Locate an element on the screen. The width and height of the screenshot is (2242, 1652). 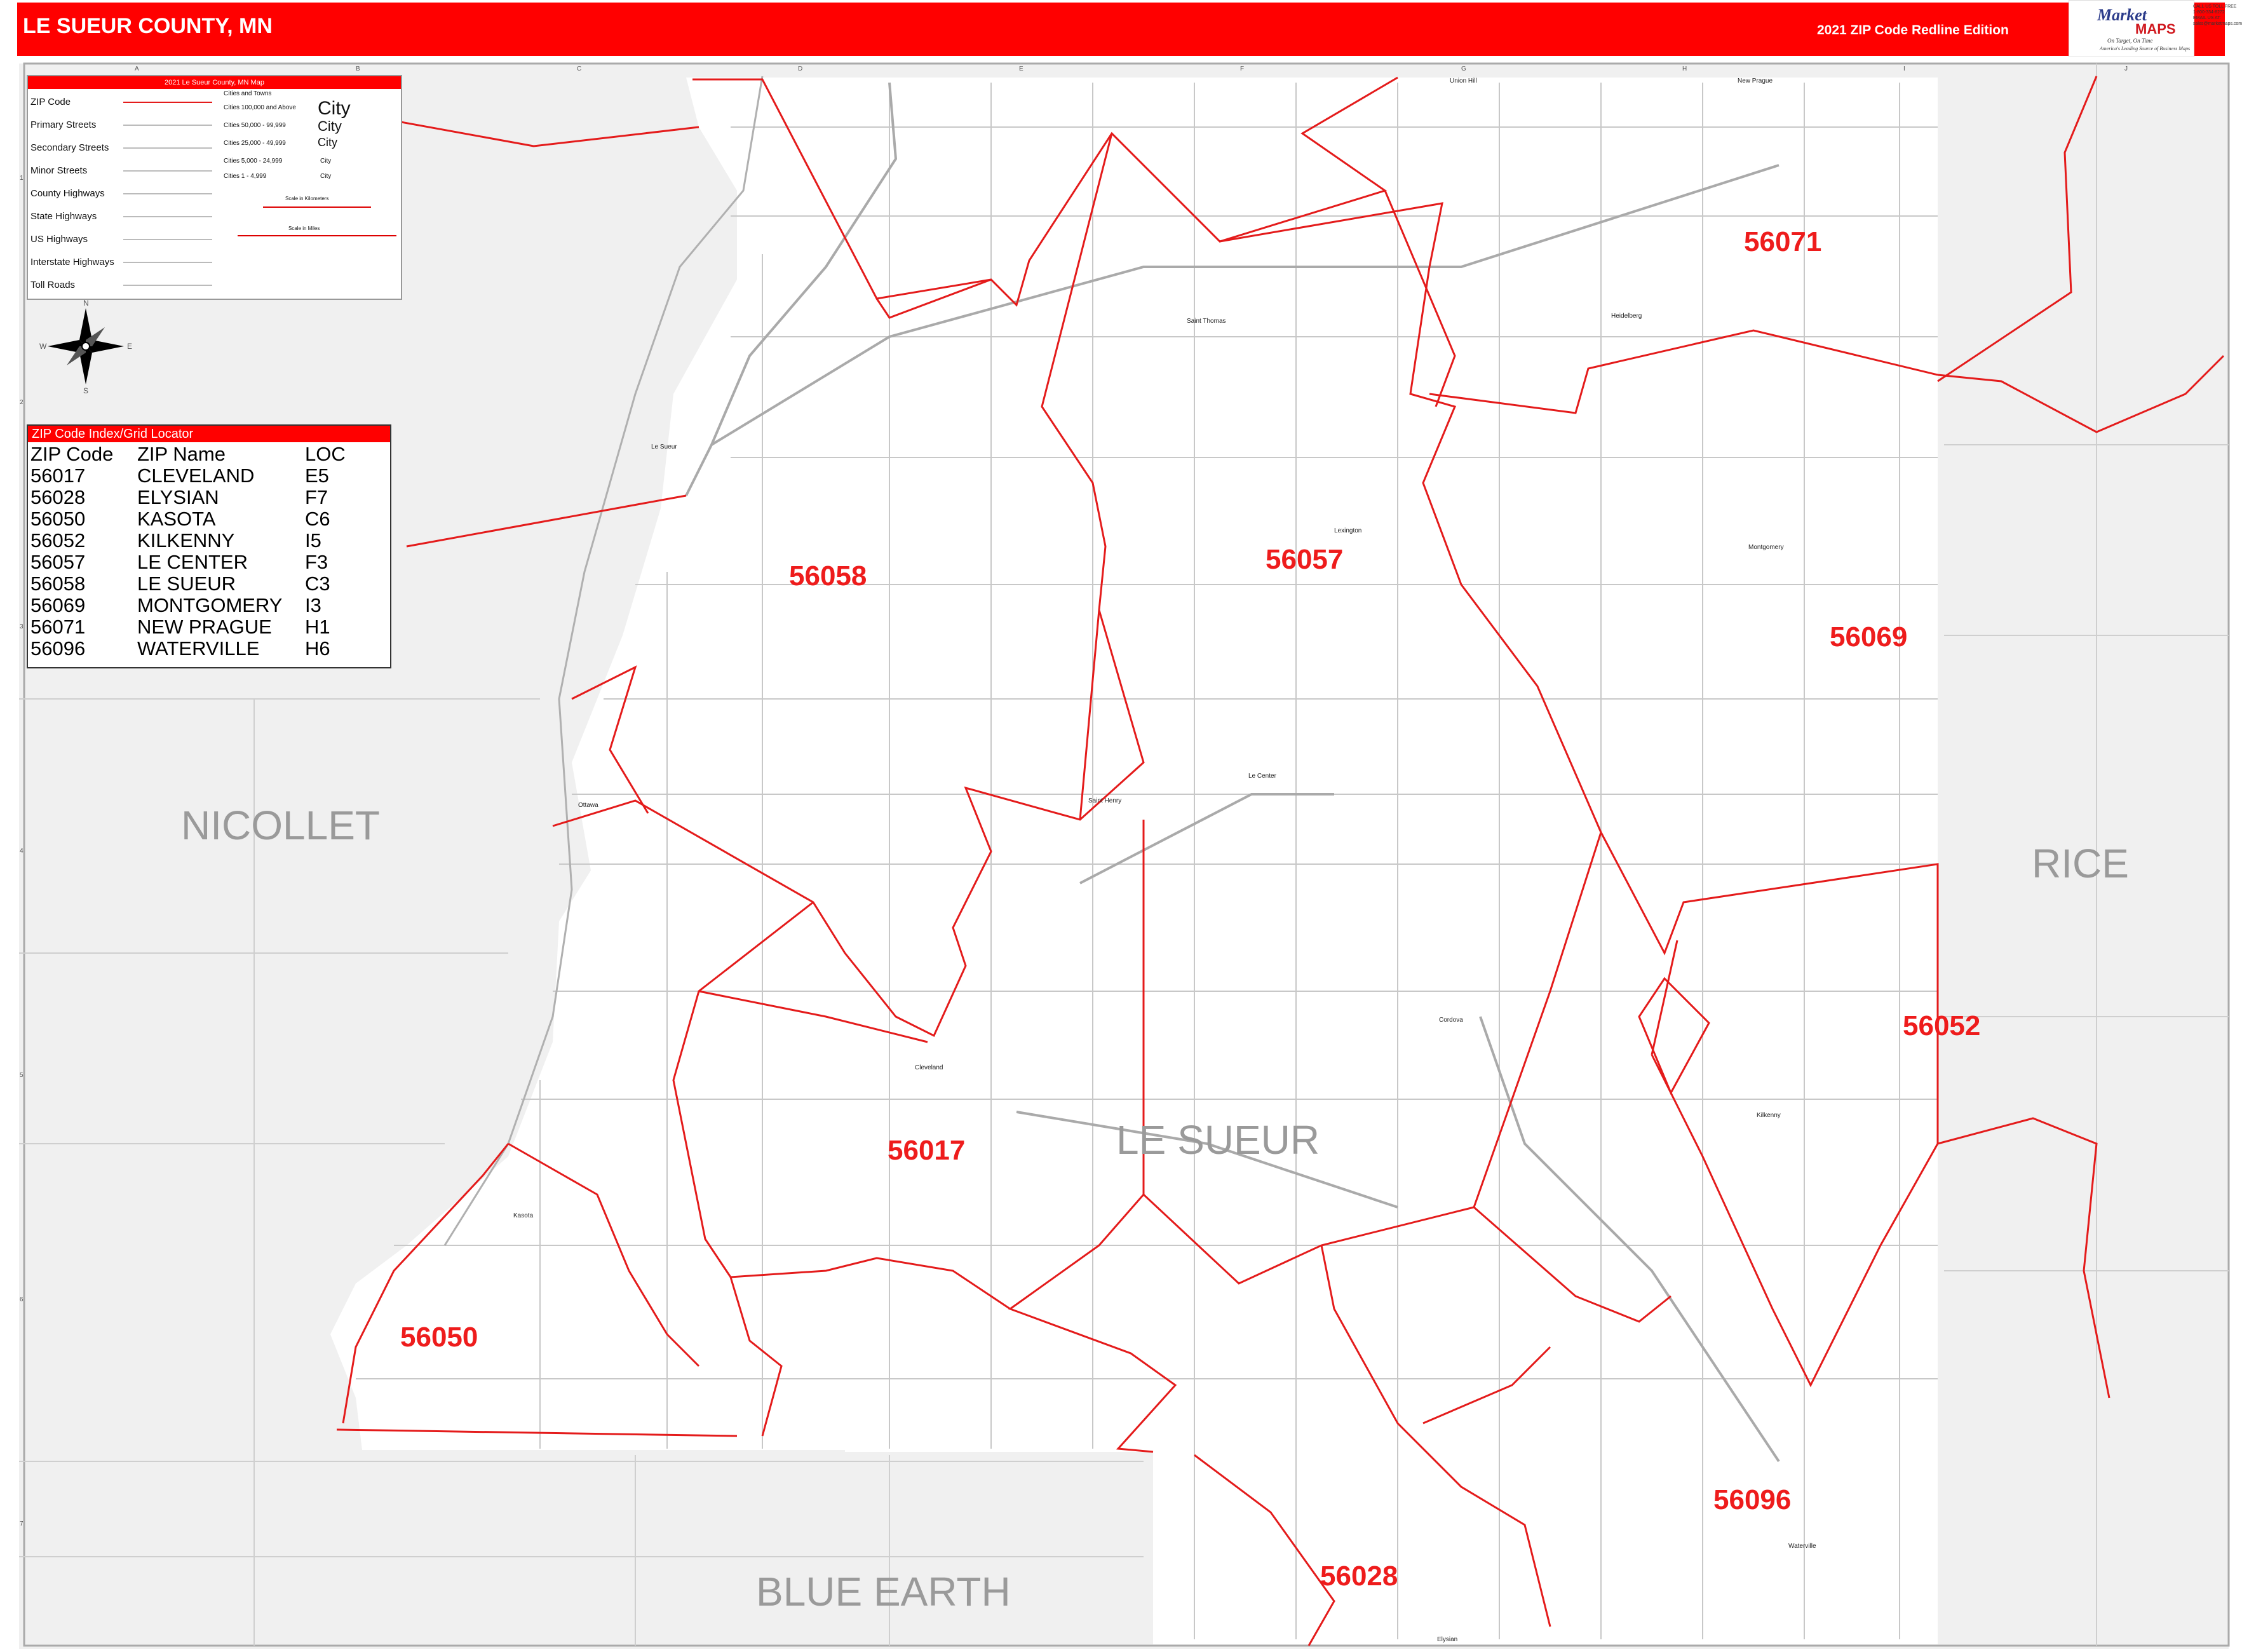
town-label: Cleveland is located at coordinates (929, 1068).